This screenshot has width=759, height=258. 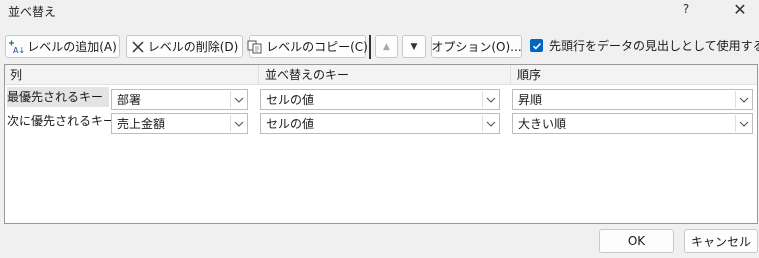 I want to click on delete-level-icon, so click(x=138, y=47).